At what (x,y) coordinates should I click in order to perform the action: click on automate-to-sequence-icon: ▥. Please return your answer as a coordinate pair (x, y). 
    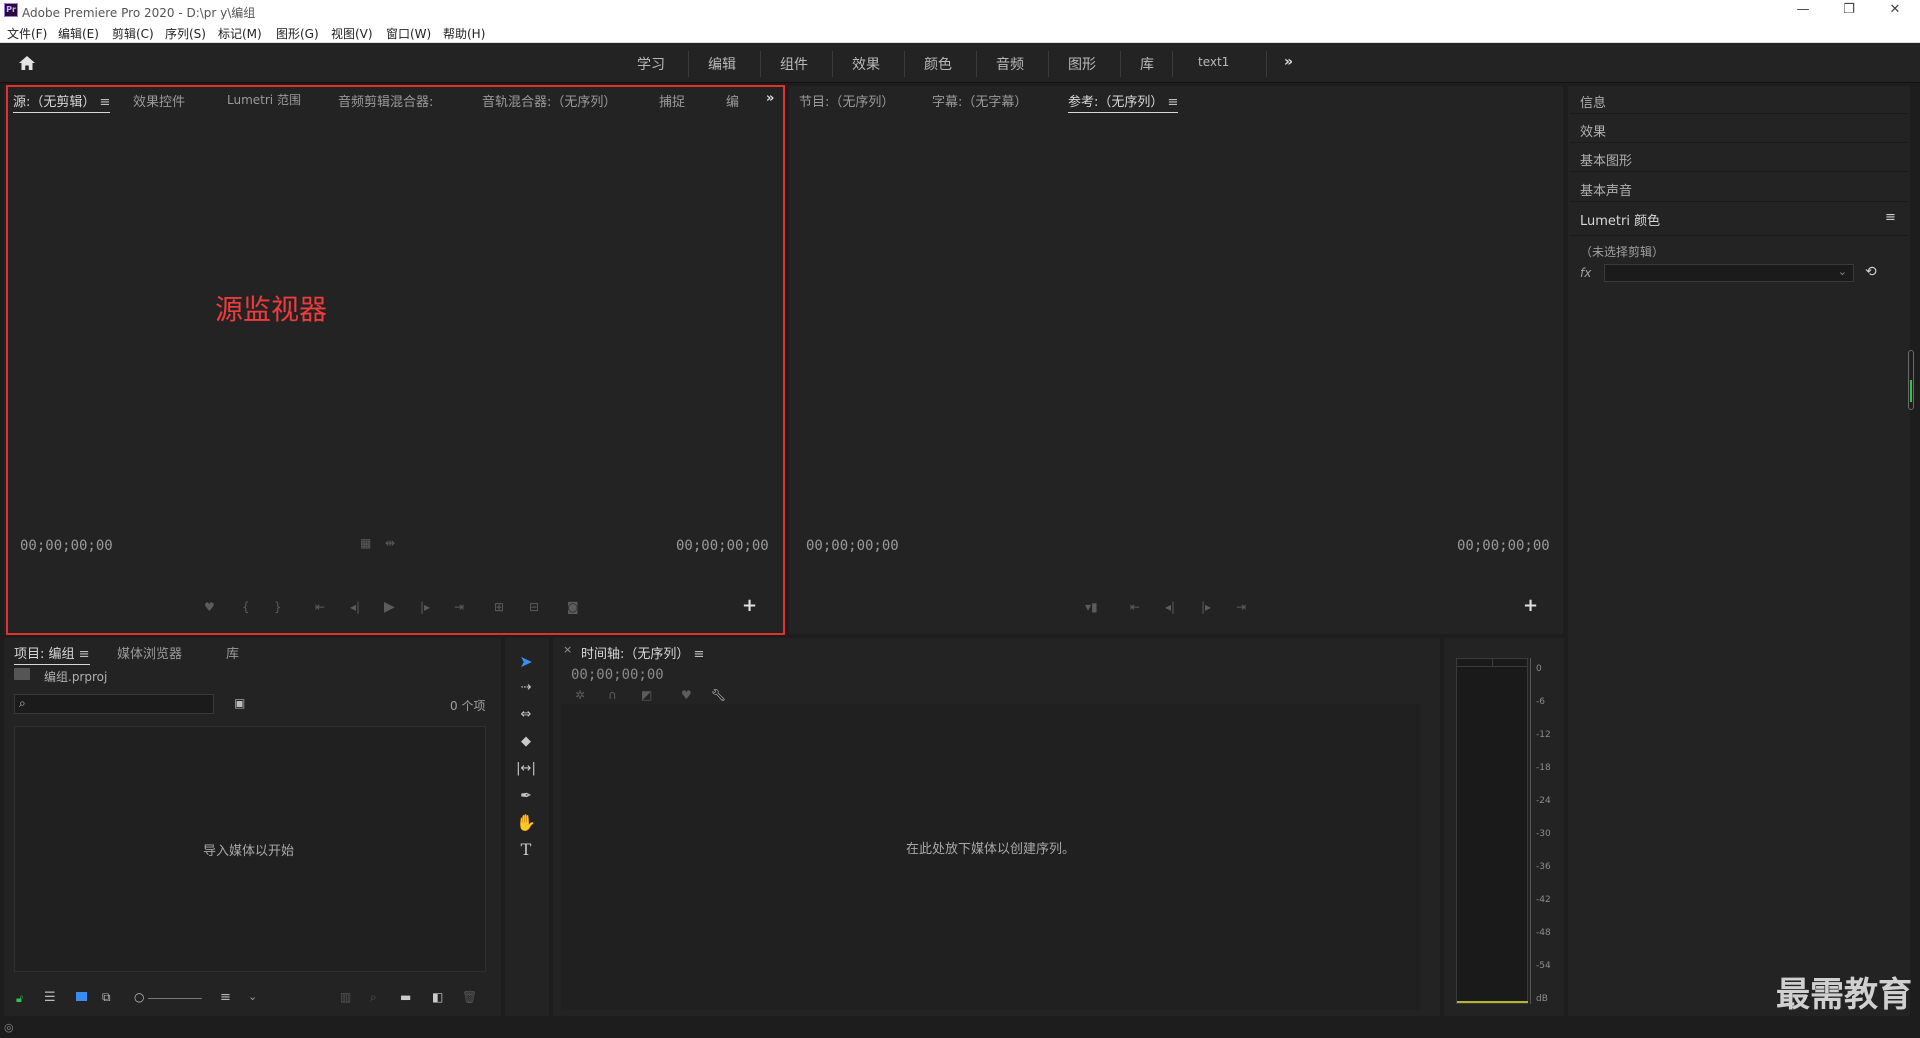
    Looking at the image, I should click on (345, 997).